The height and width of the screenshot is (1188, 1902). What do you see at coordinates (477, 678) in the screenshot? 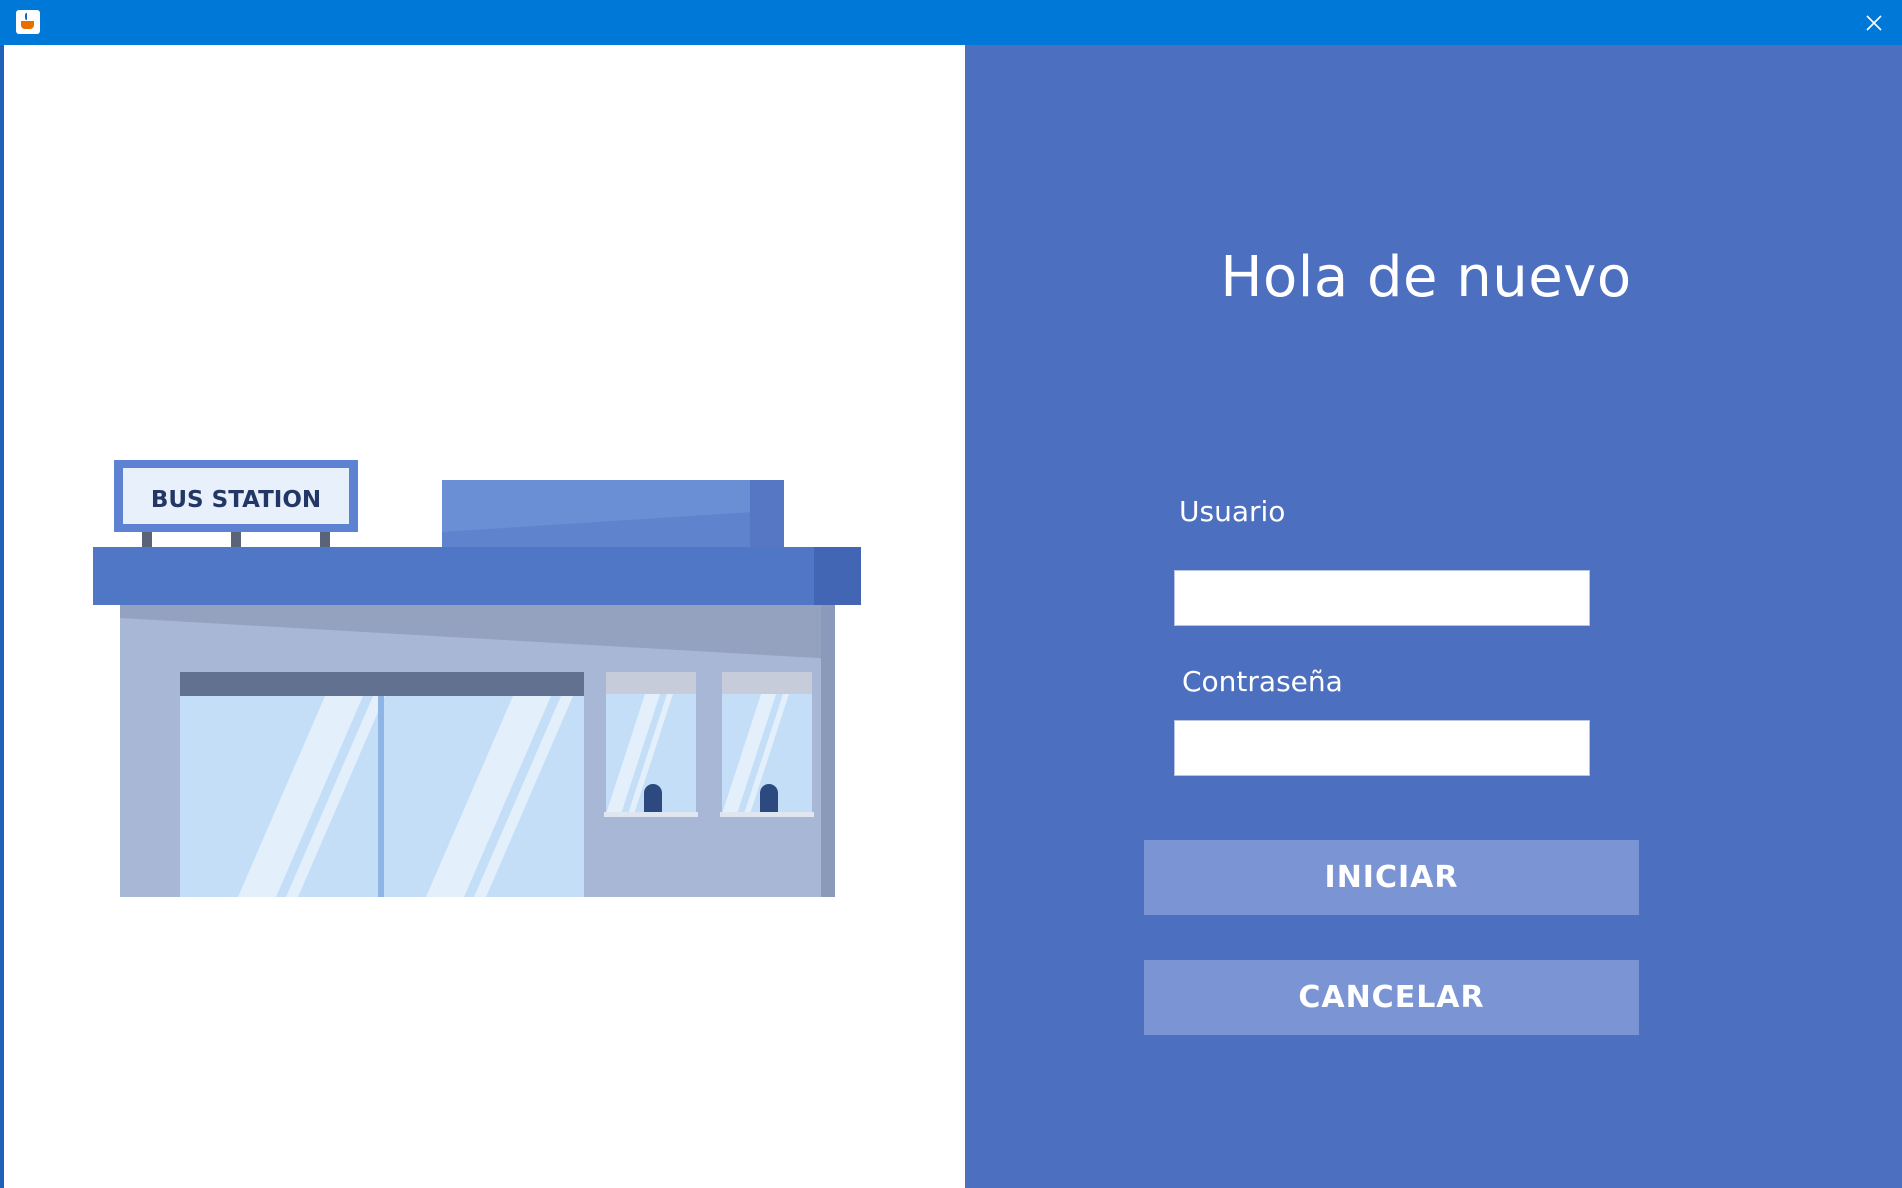
I see `bus-station-illustration: BUS STATION` at bounding box center [477, 678].